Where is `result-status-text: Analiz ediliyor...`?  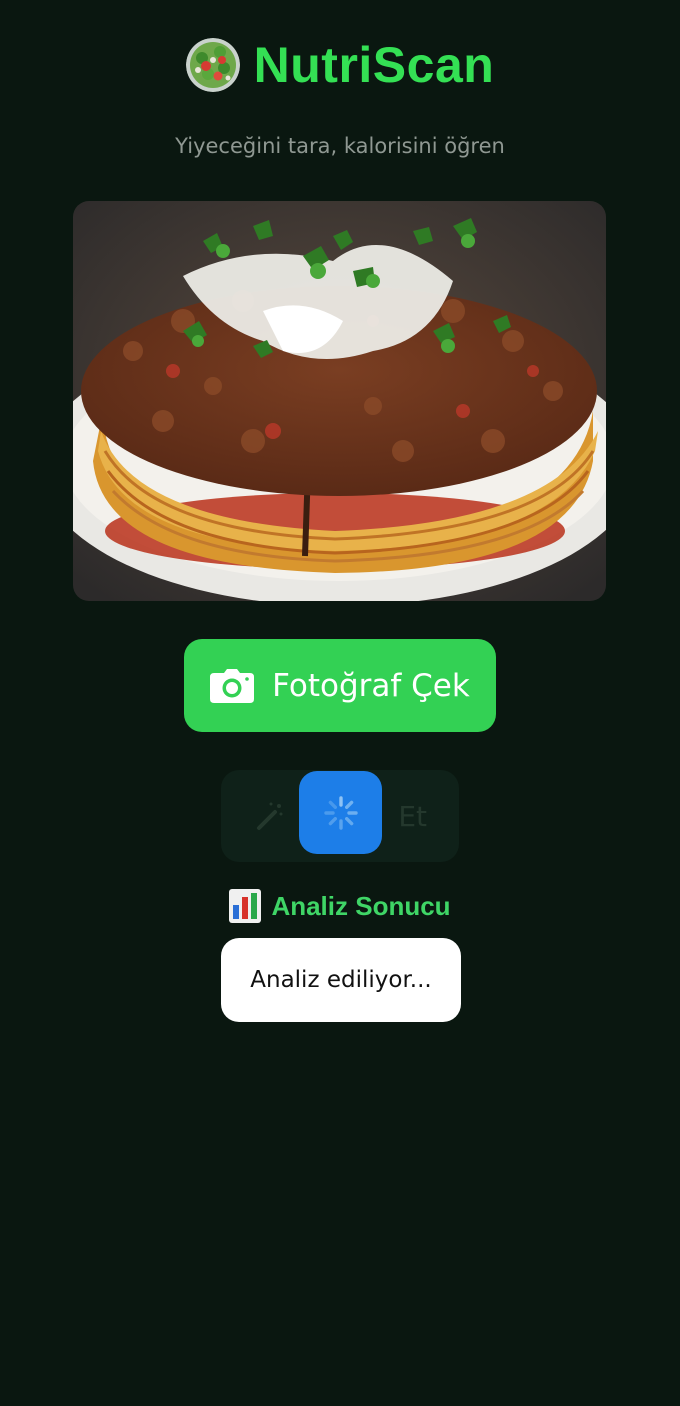 result-status-text: Analiz ediliyor... is located at coordinates (341, 980).